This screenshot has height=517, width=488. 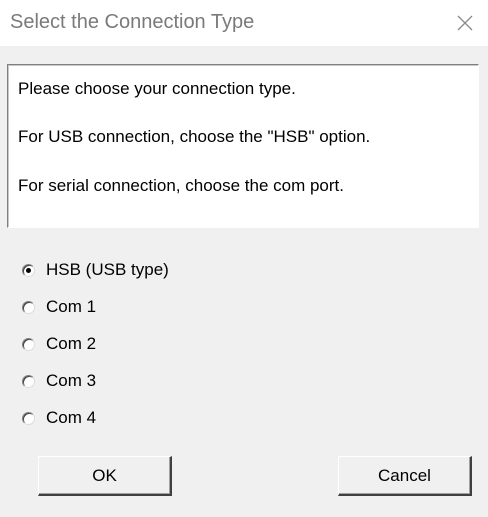 What do you see at coordinates (107, 269) in the screenshot?
I see `radio-label-hsb: HSB (USB type)` at bounding box center [107, 269].